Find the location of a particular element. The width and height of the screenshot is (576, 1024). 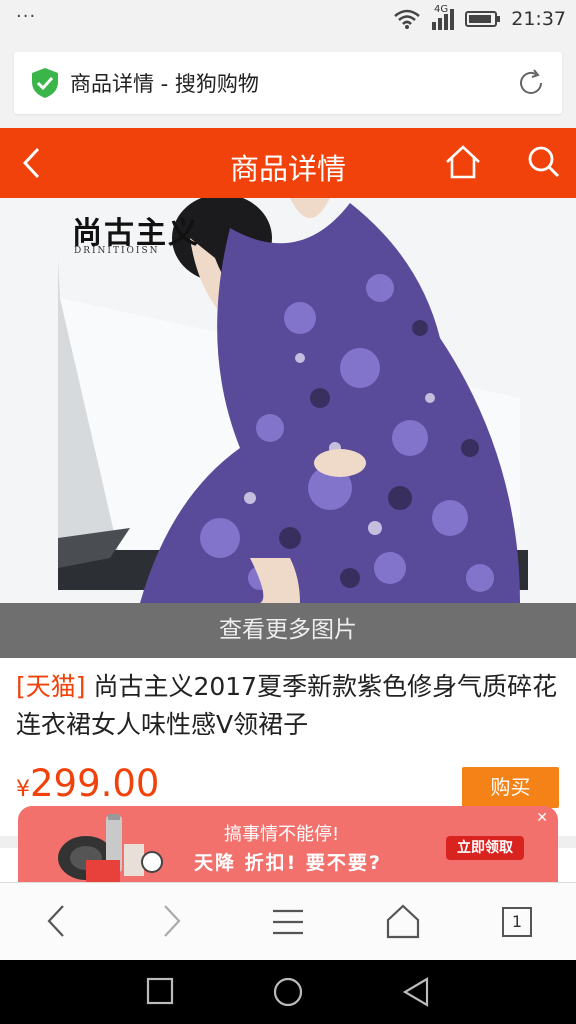

home-circle-icon is located at coordinates (288, 992).